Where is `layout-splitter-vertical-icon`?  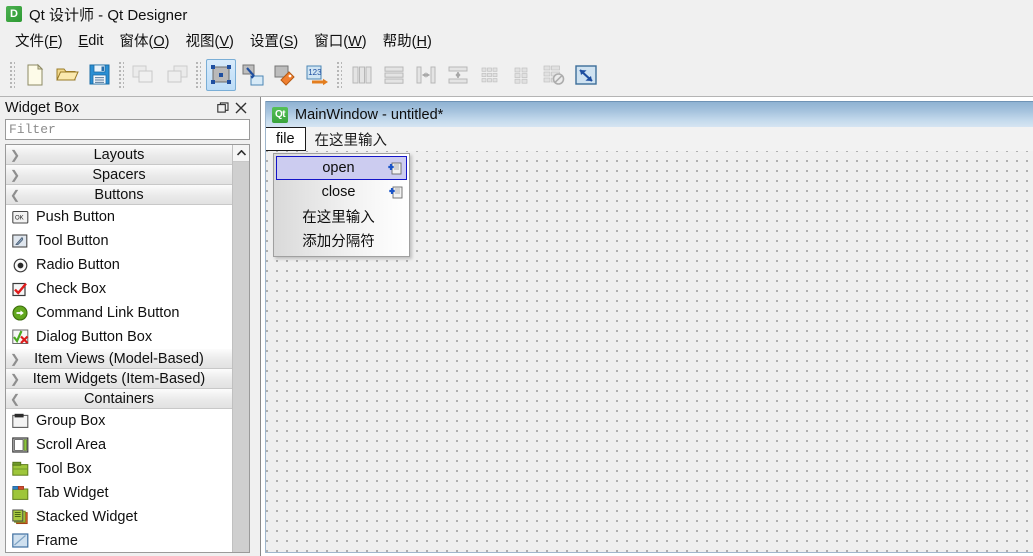 layout-splitter-vertical-icon is located at coordinates (458, 75).